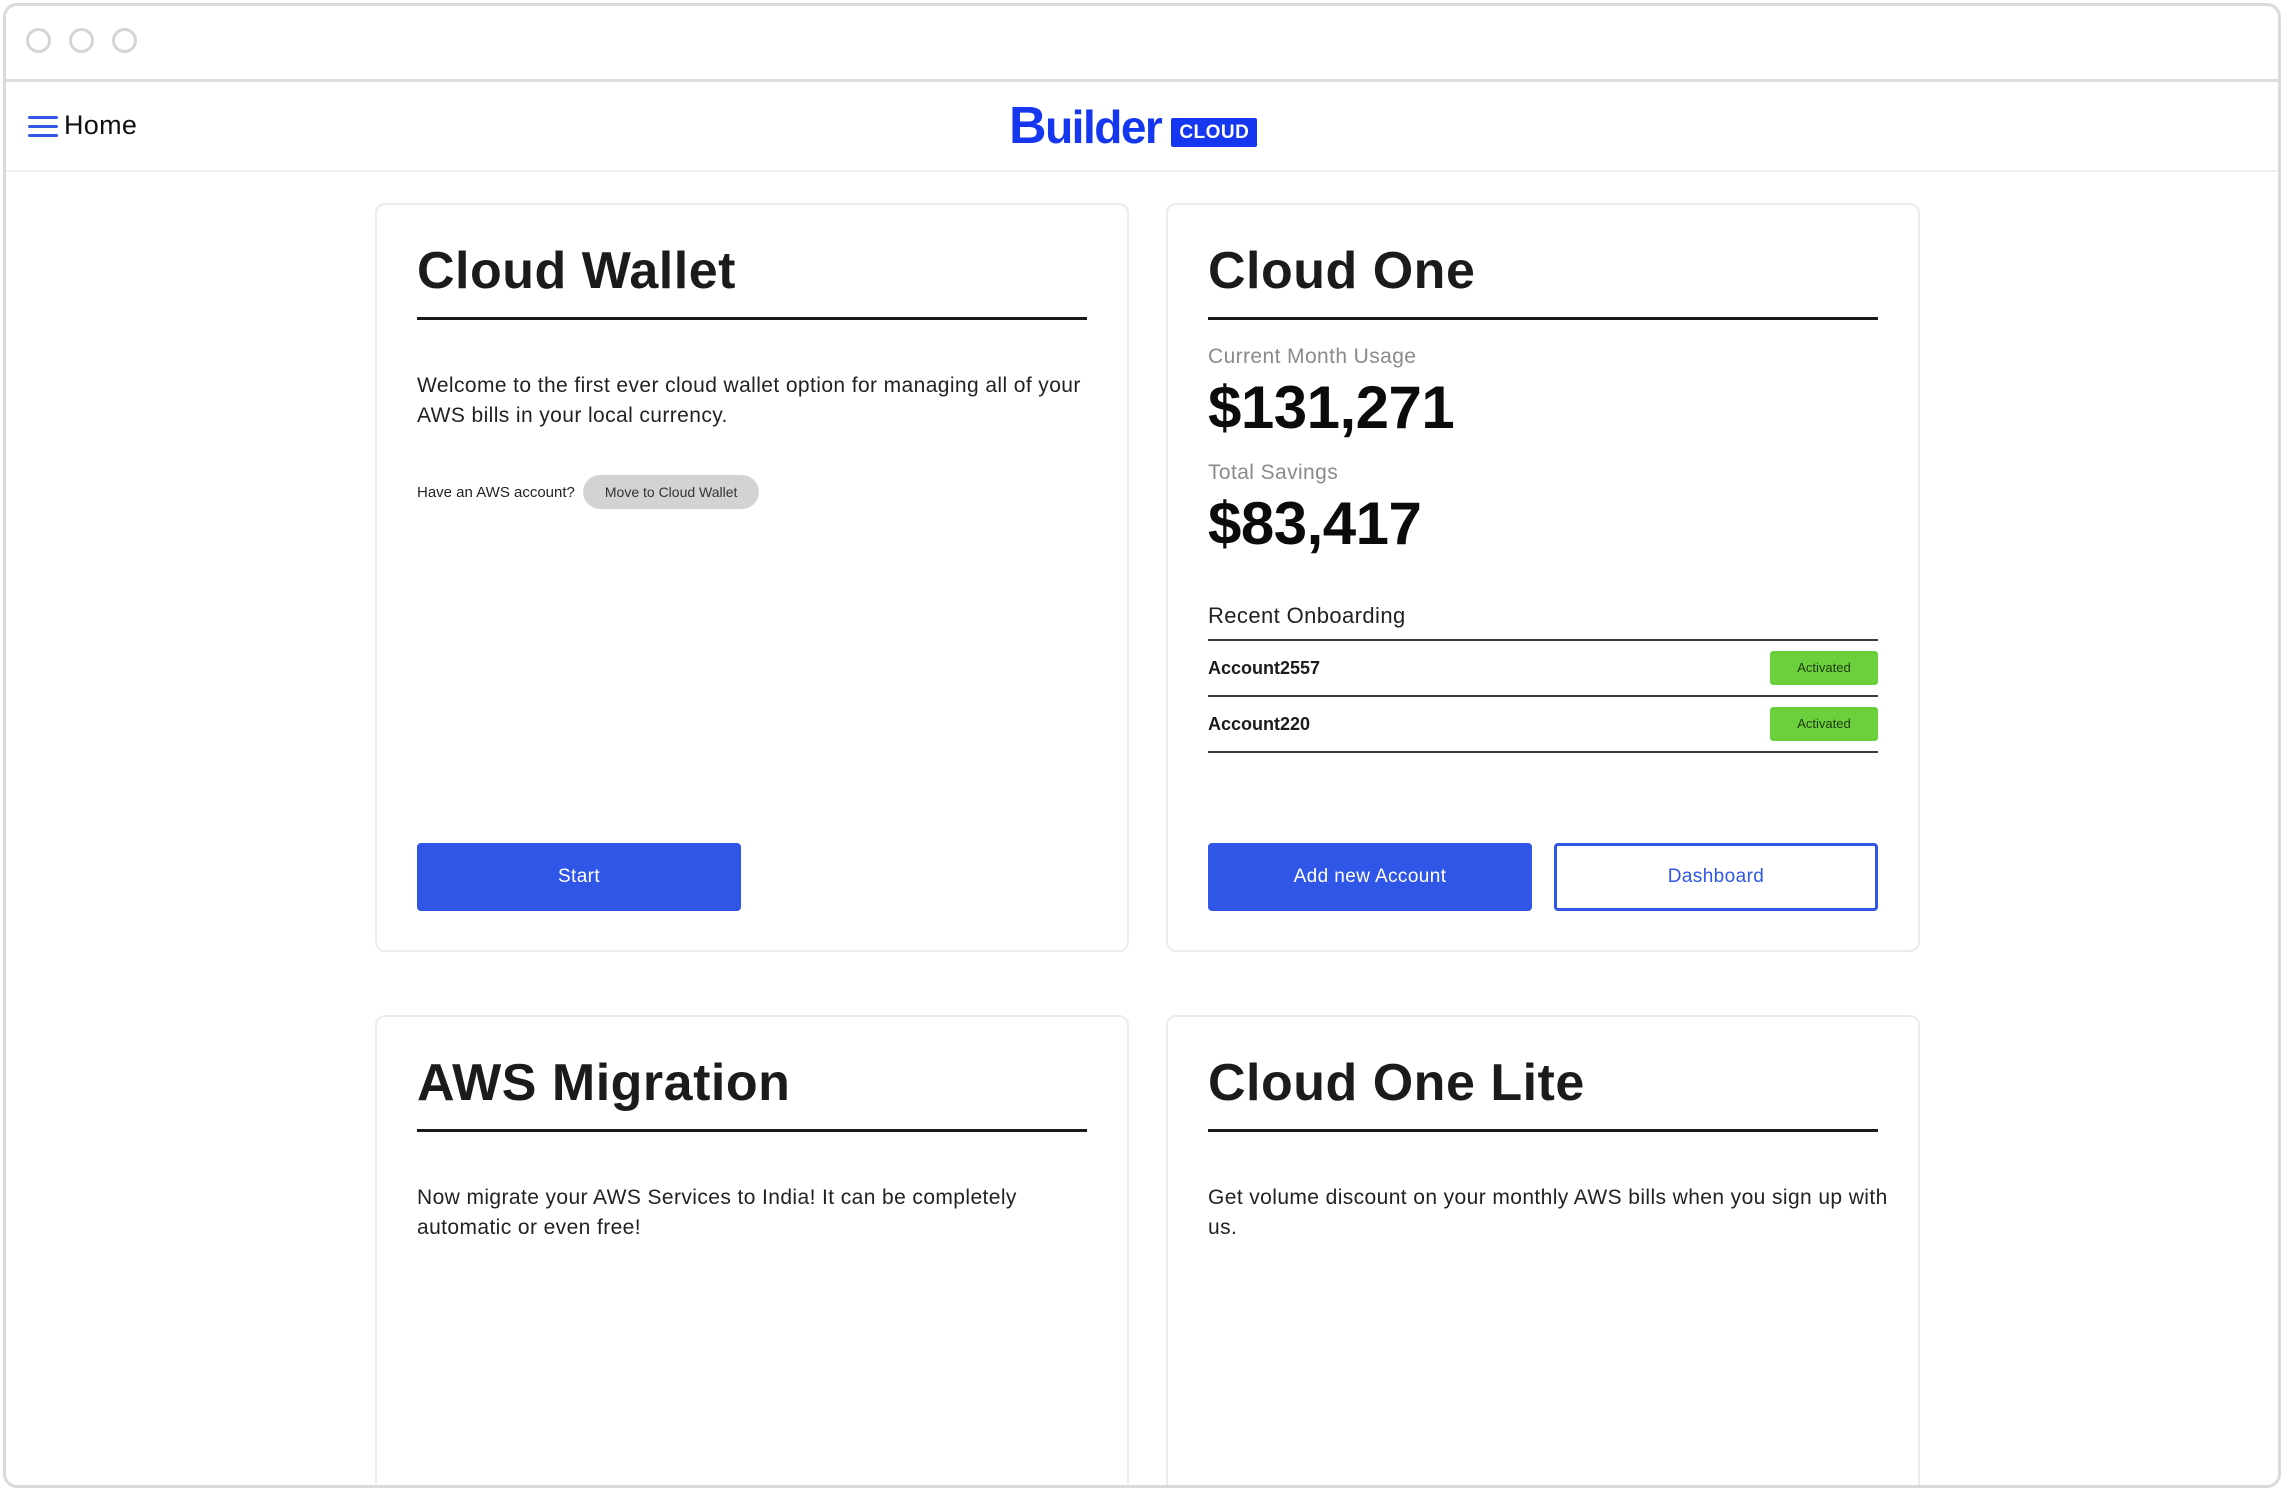 Image resolution: width=2288 pixels, height=1494 pixels. What do you see at coordinates (496, 492) in the screenshot?
I see `aws-account-question: Have an AWS account?` at bounding box center [496, 492].